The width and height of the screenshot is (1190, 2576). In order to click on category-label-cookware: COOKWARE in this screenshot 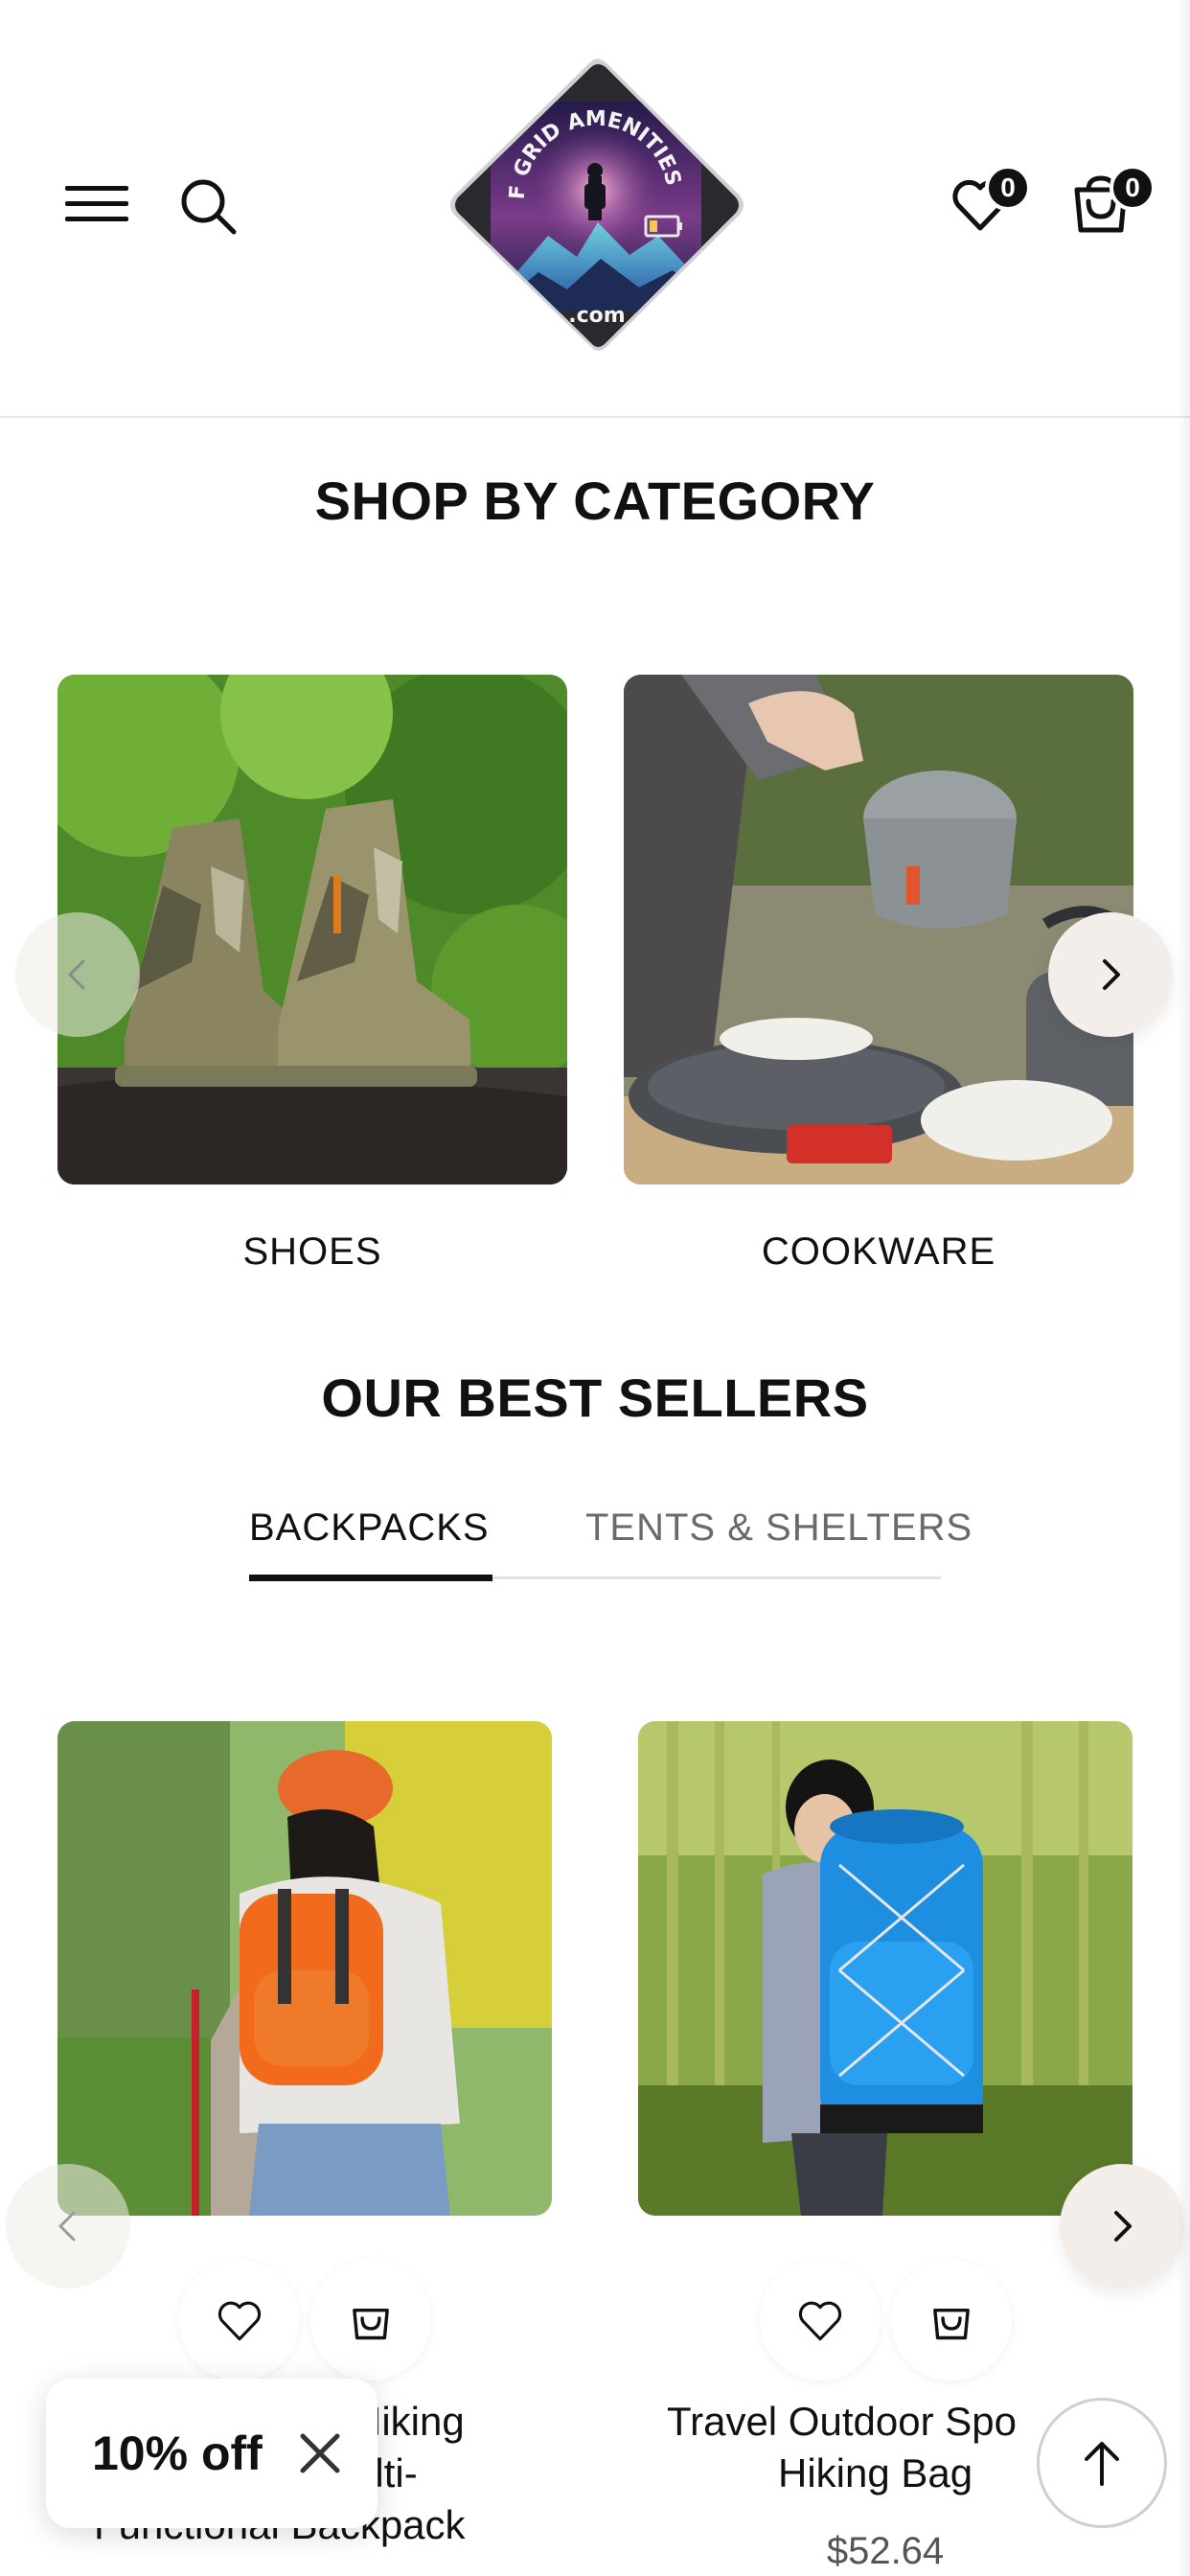, I will do `click(879, 1252)`.